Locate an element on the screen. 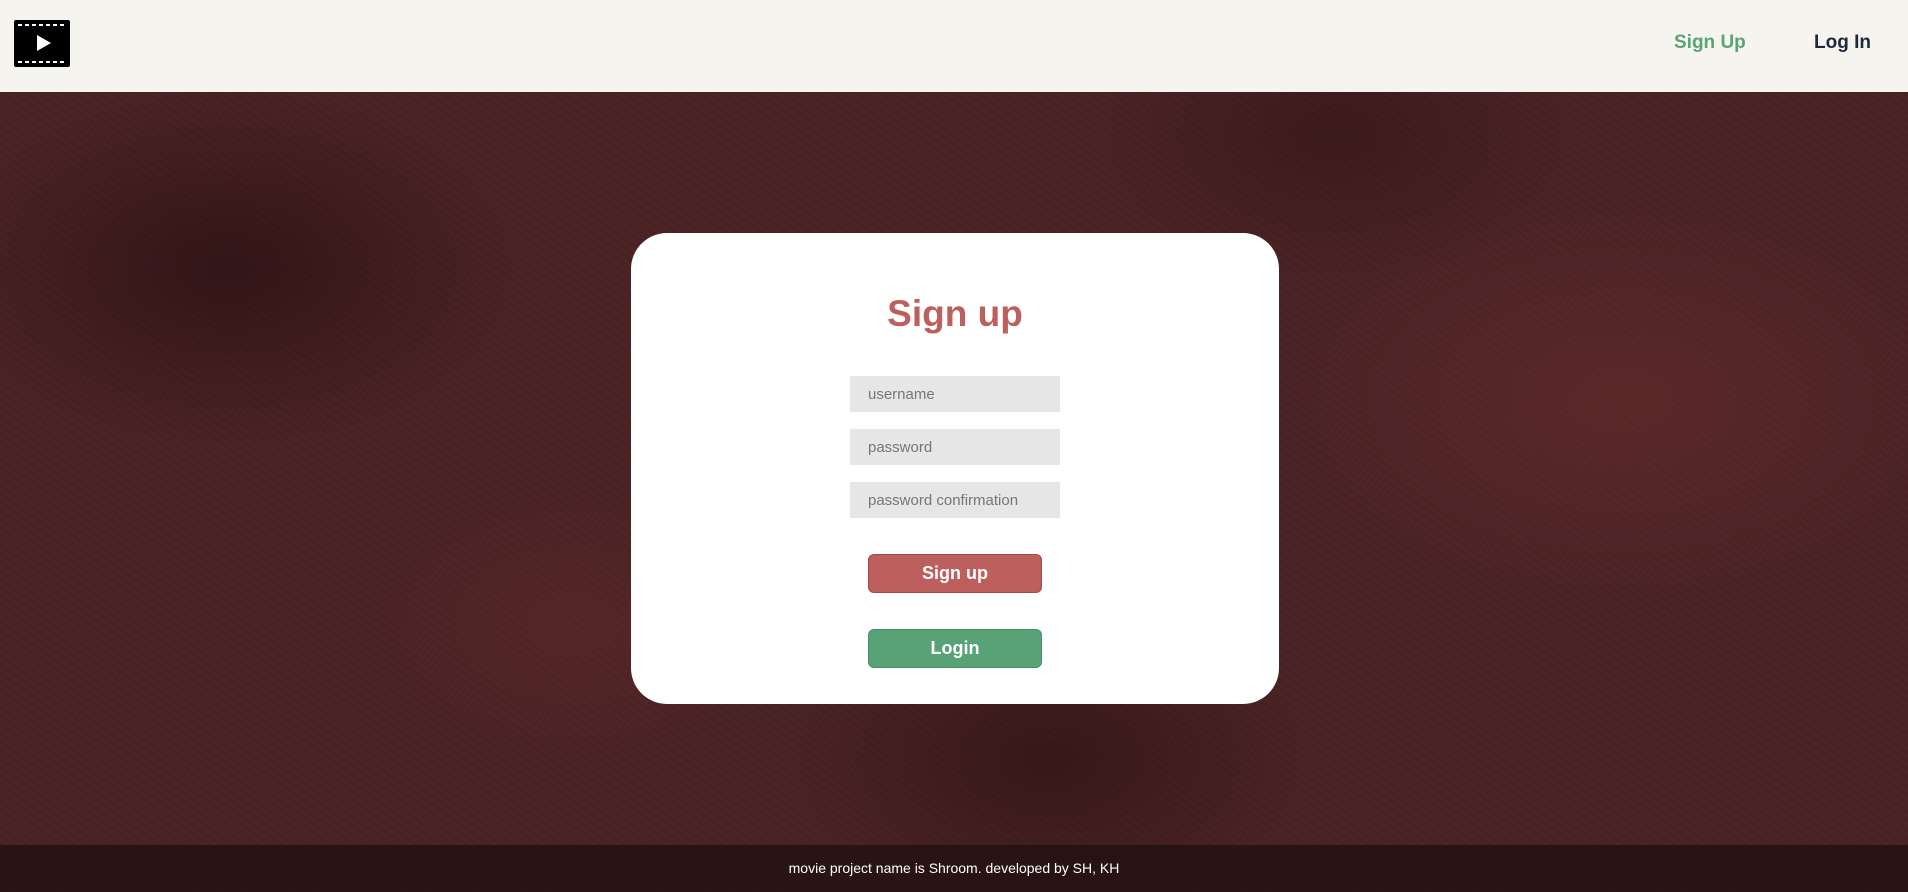  password-confirmation-input is located at coordinates (955, 500).